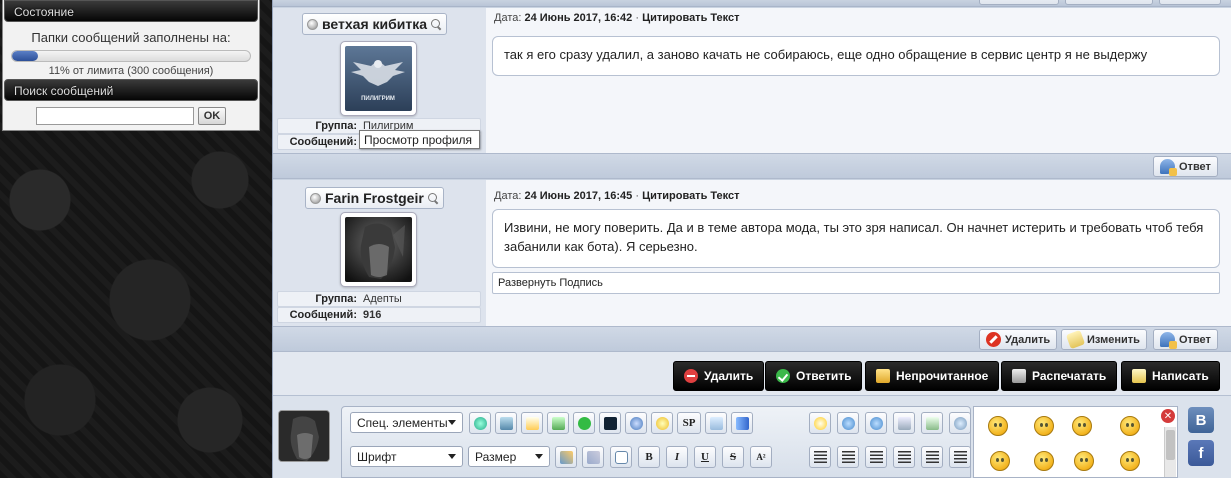 The height and width of the screenshot is (478, 1231). What do you see at coordinates (578, 196) in the screenshot?
I see `date-value: 24 Июнь 2017, 16:45` at bounding box center [578, 196].